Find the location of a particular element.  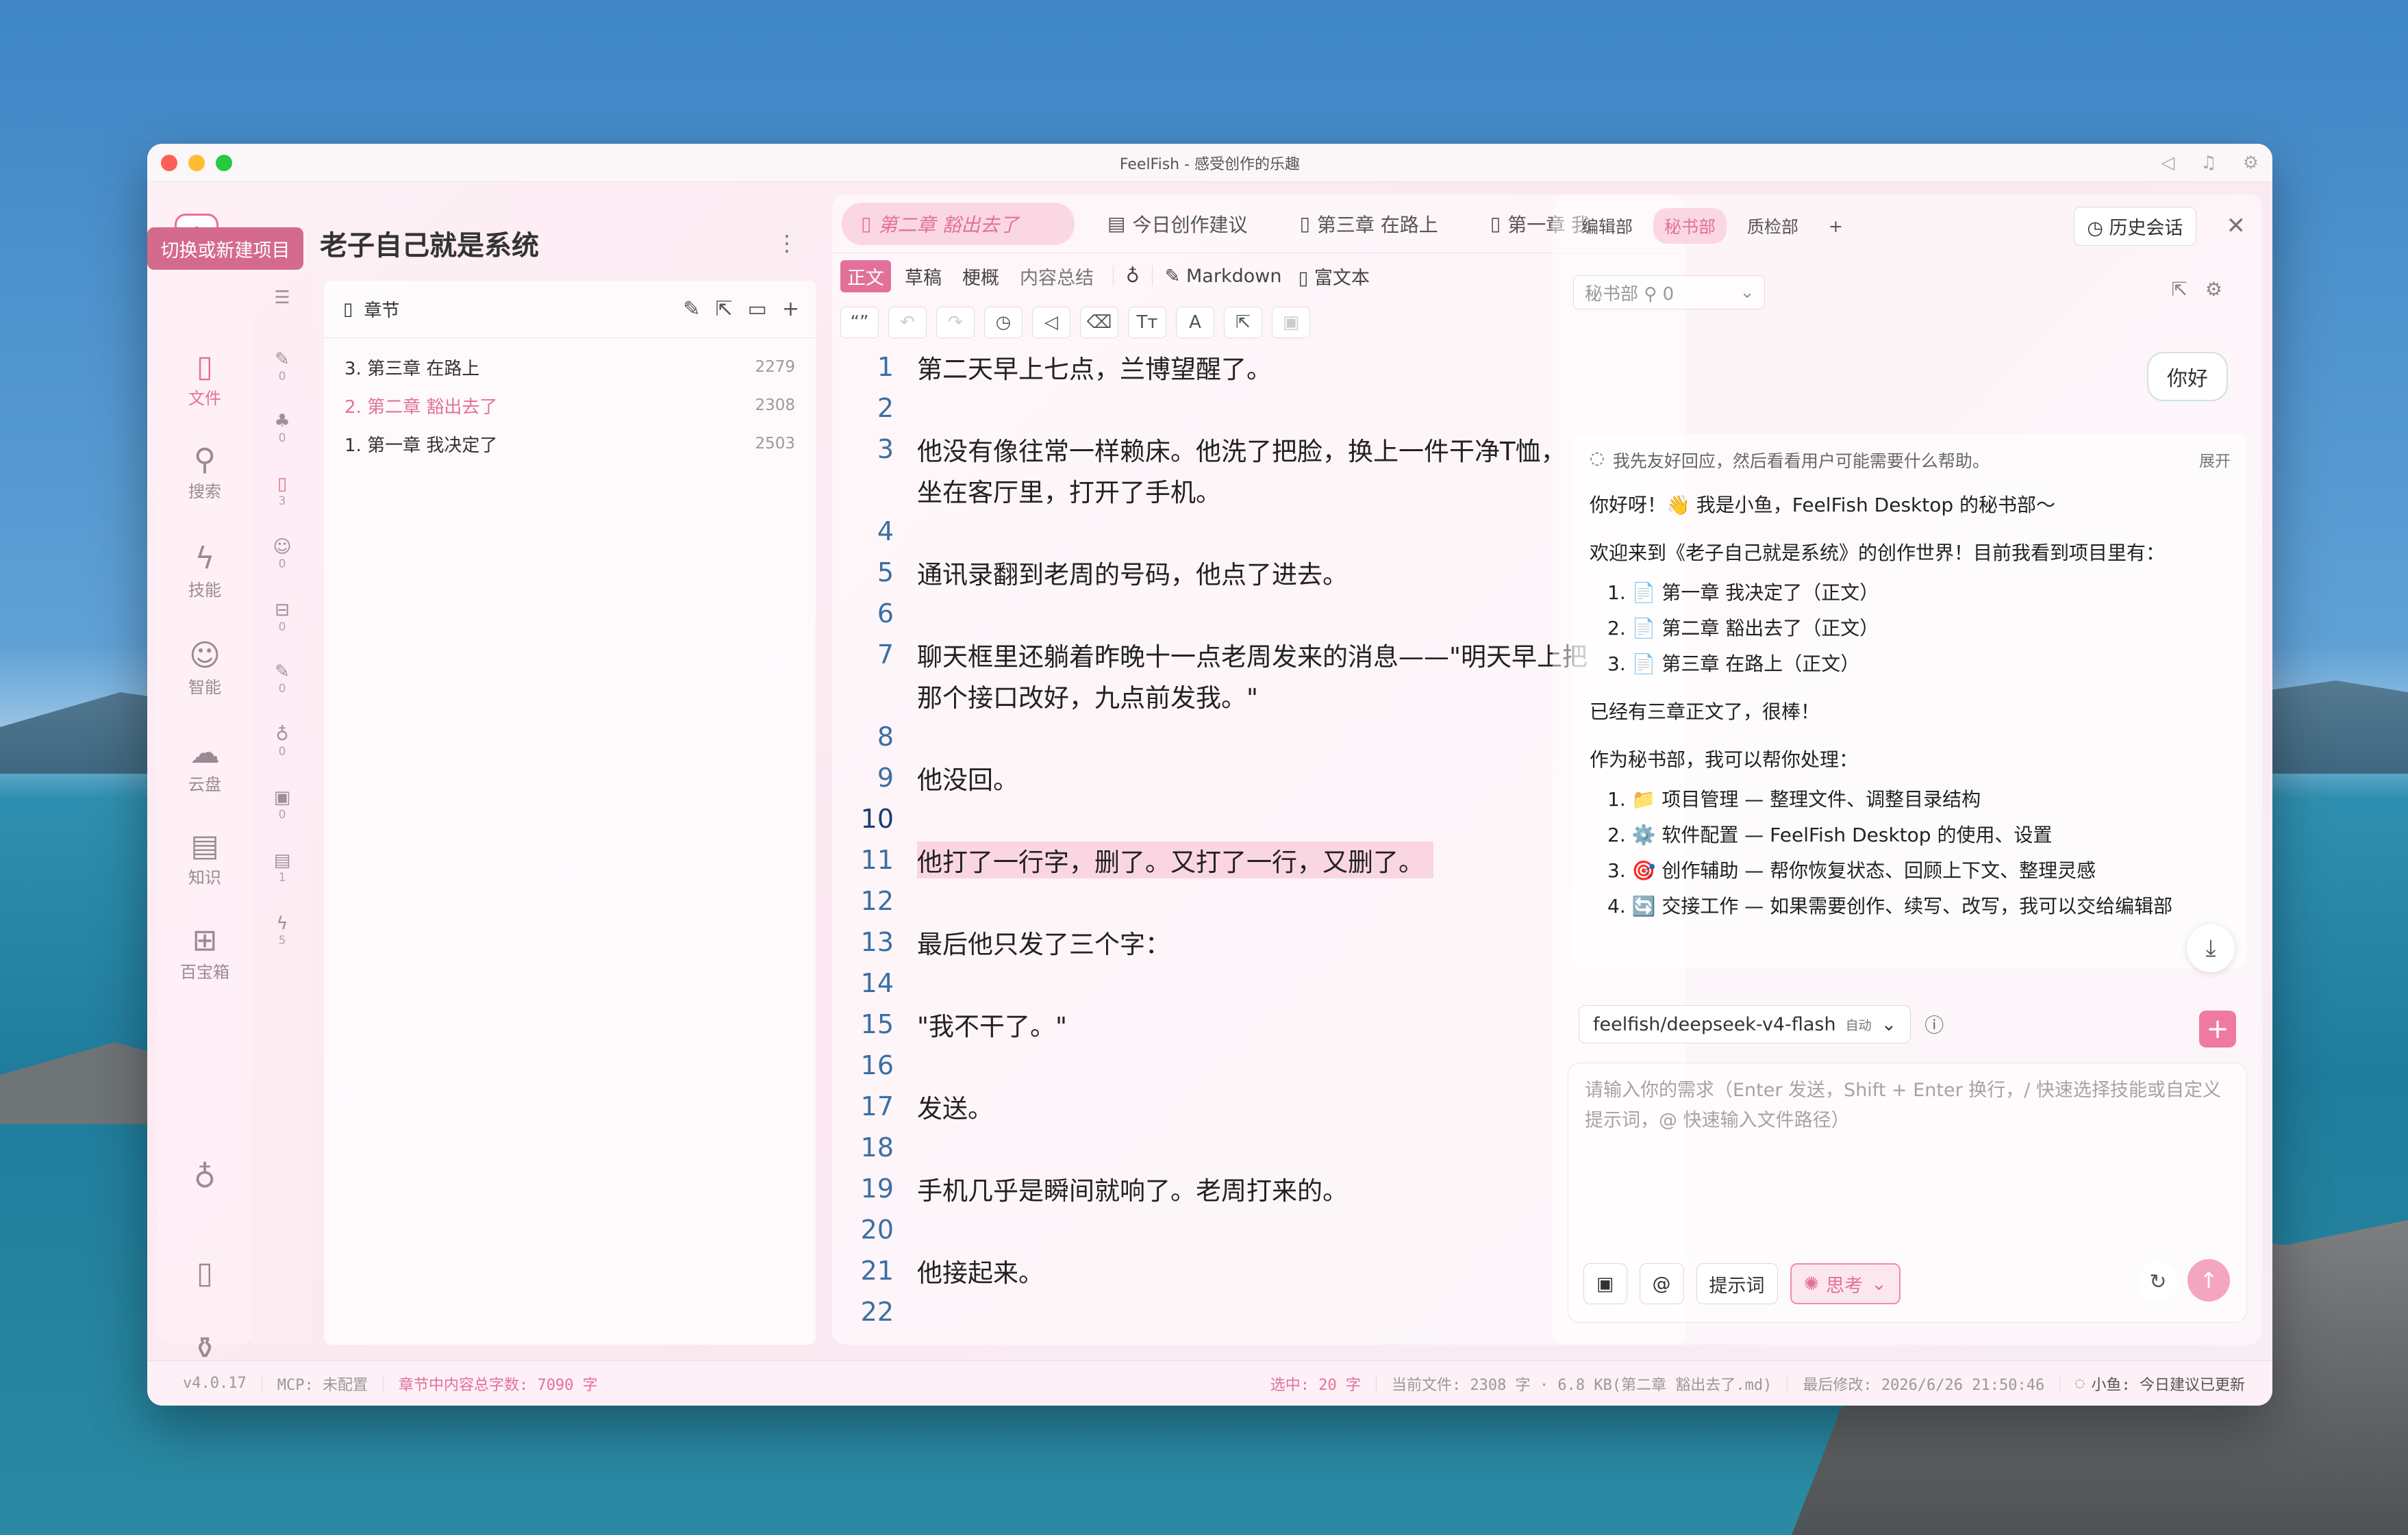

board-icon: ▤ is located at coordinates (1116, 224).